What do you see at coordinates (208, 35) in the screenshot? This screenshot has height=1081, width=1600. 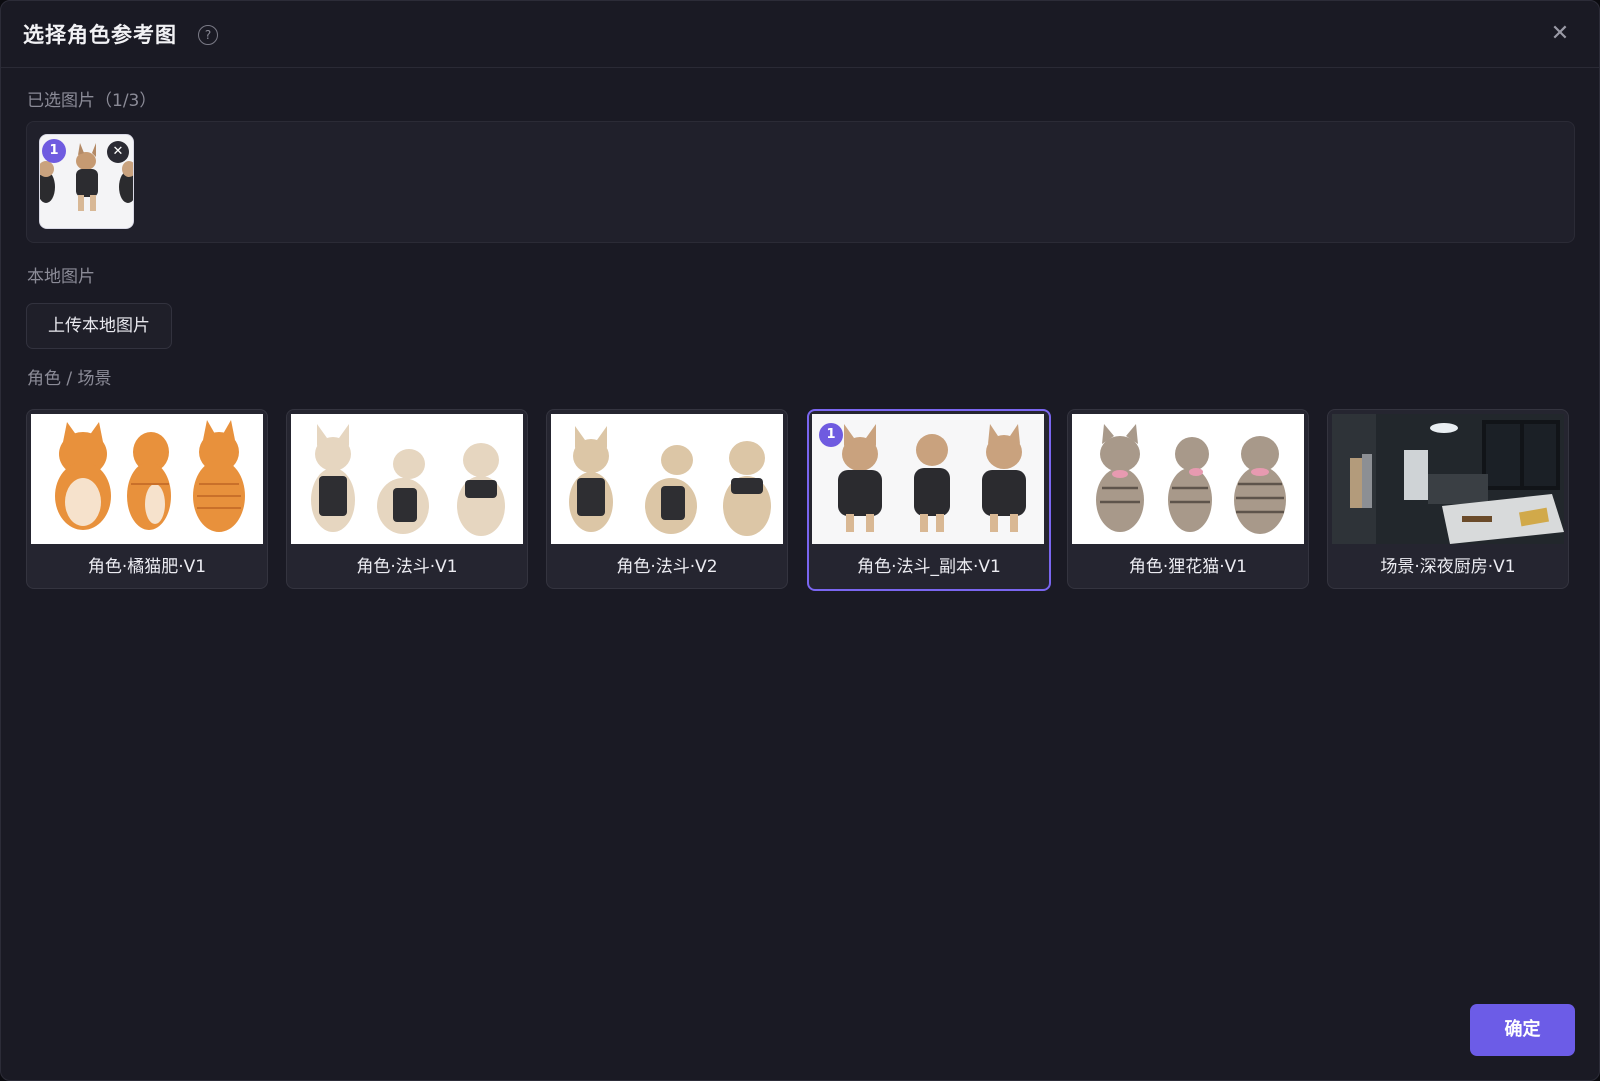 I see `question-circle-icon: ?` at bounding box center [208, 35].